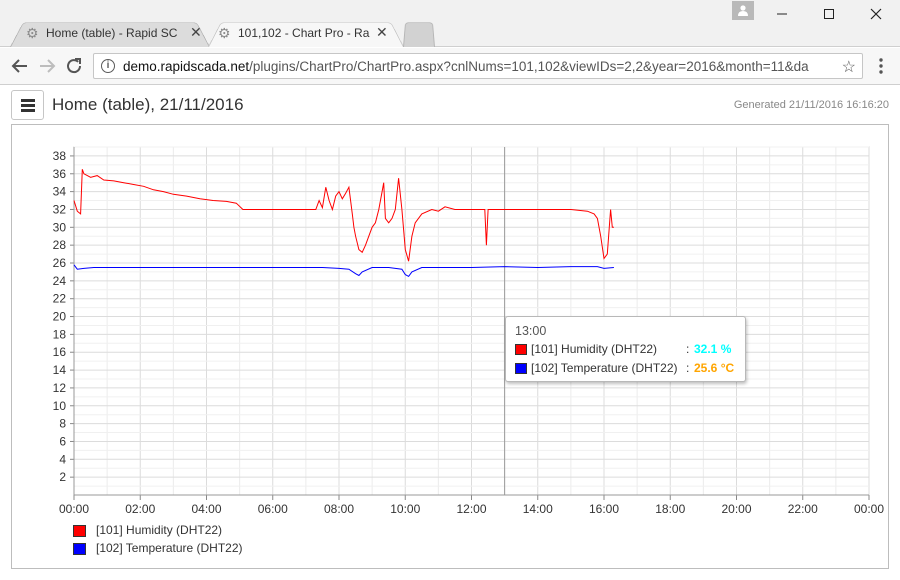  Describe the element at coordinates (471, 509) in the screenshot. I see `x-tick-label: 12:00` at that location.